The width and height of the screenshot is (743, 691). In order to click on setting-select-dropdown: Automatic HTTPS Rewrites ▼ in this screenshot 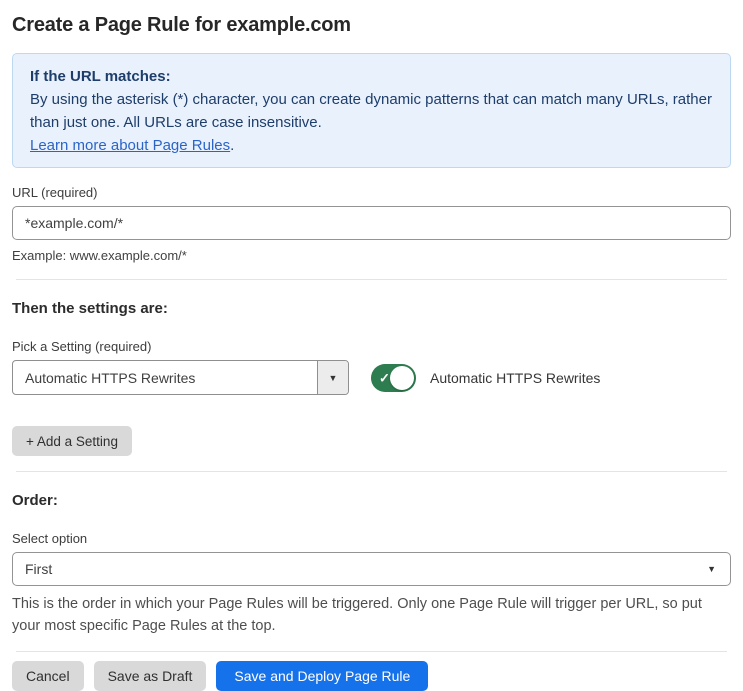, I will do `click(180, 377)`.